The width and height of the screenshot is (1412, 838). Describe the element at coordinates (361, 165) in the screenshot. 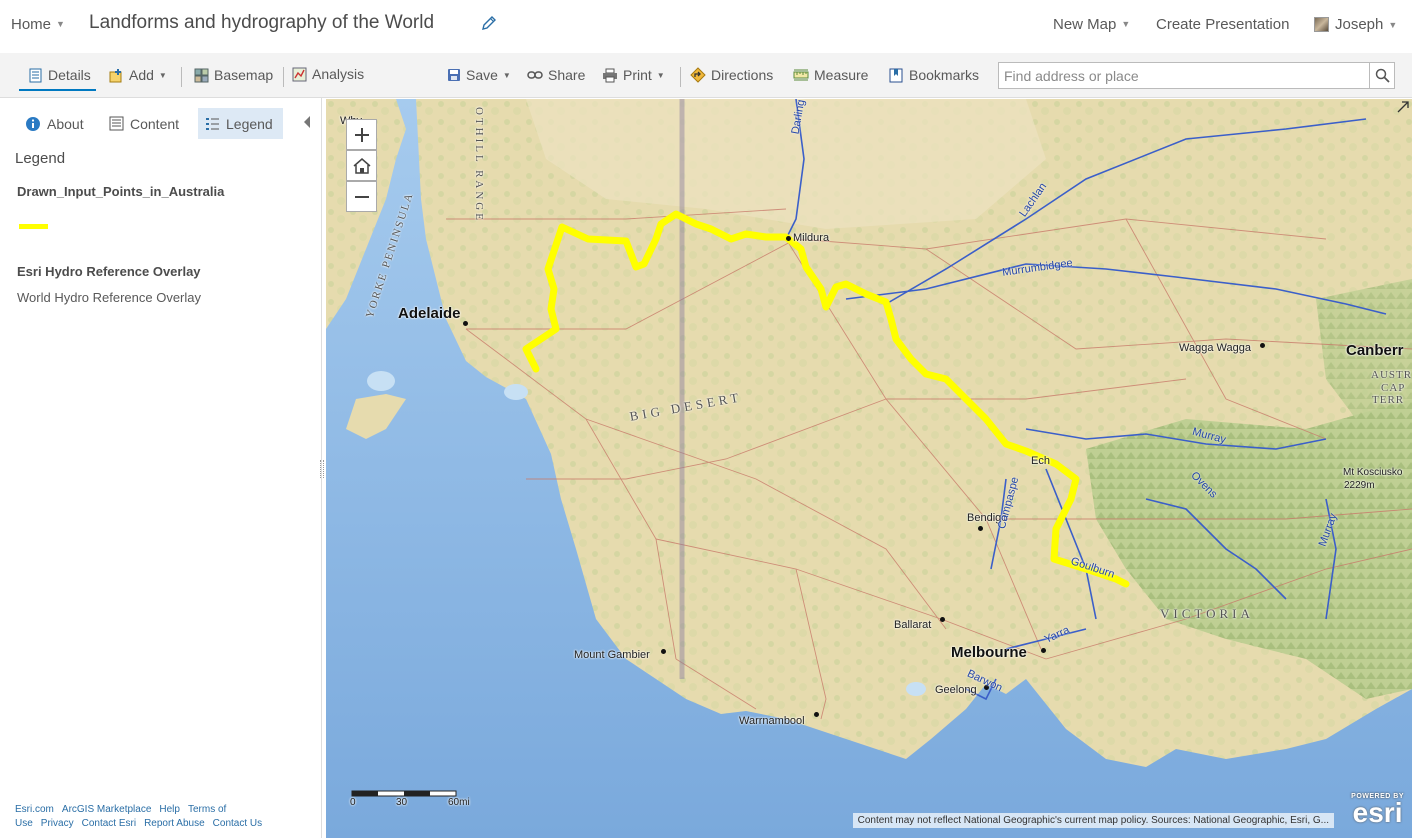

I see `default-extent-button` at that location.